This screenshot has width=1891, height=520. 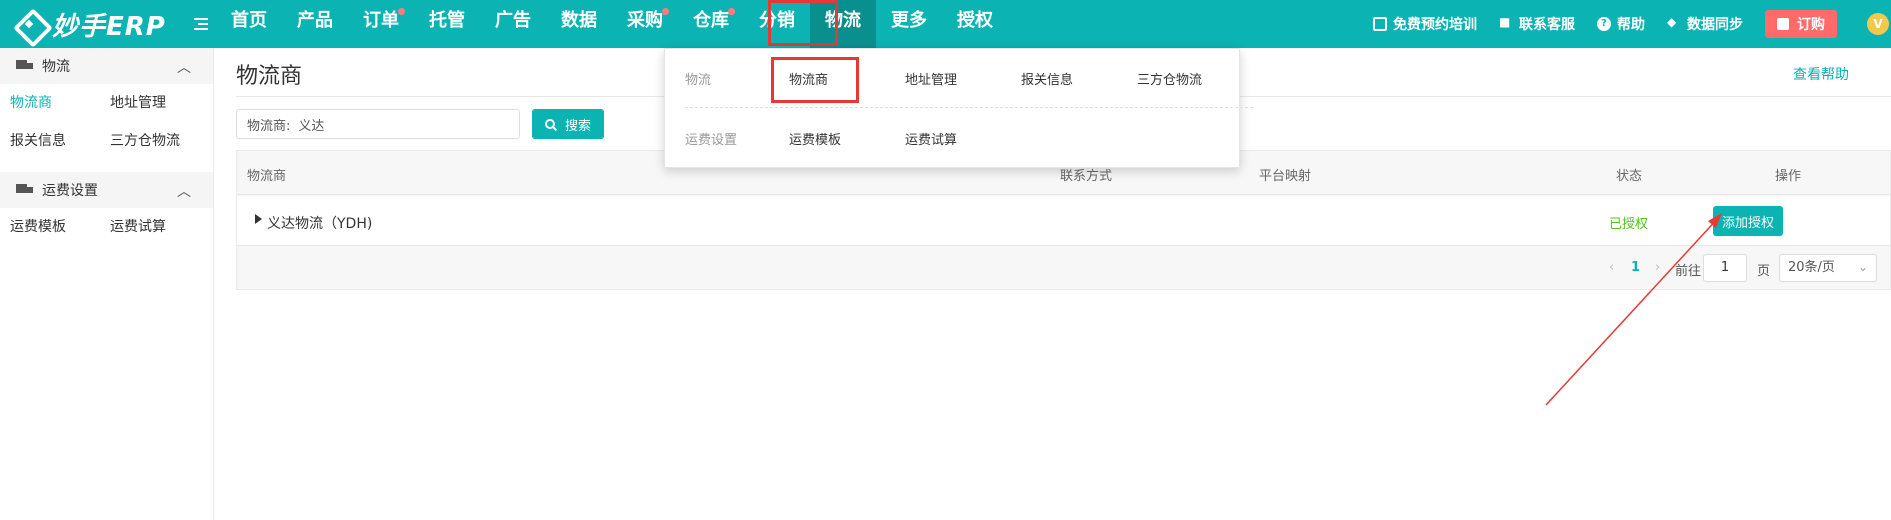 I want to click on help-link-header: ? 帮助, so click(x=1621, y=24).